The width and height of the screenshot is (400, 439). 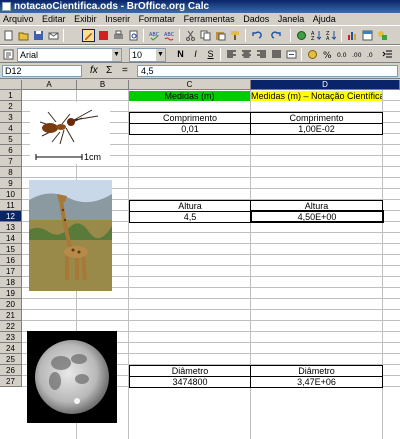 I want to click on cell-d26: 3,47E+06, so click(x=316, y=382).